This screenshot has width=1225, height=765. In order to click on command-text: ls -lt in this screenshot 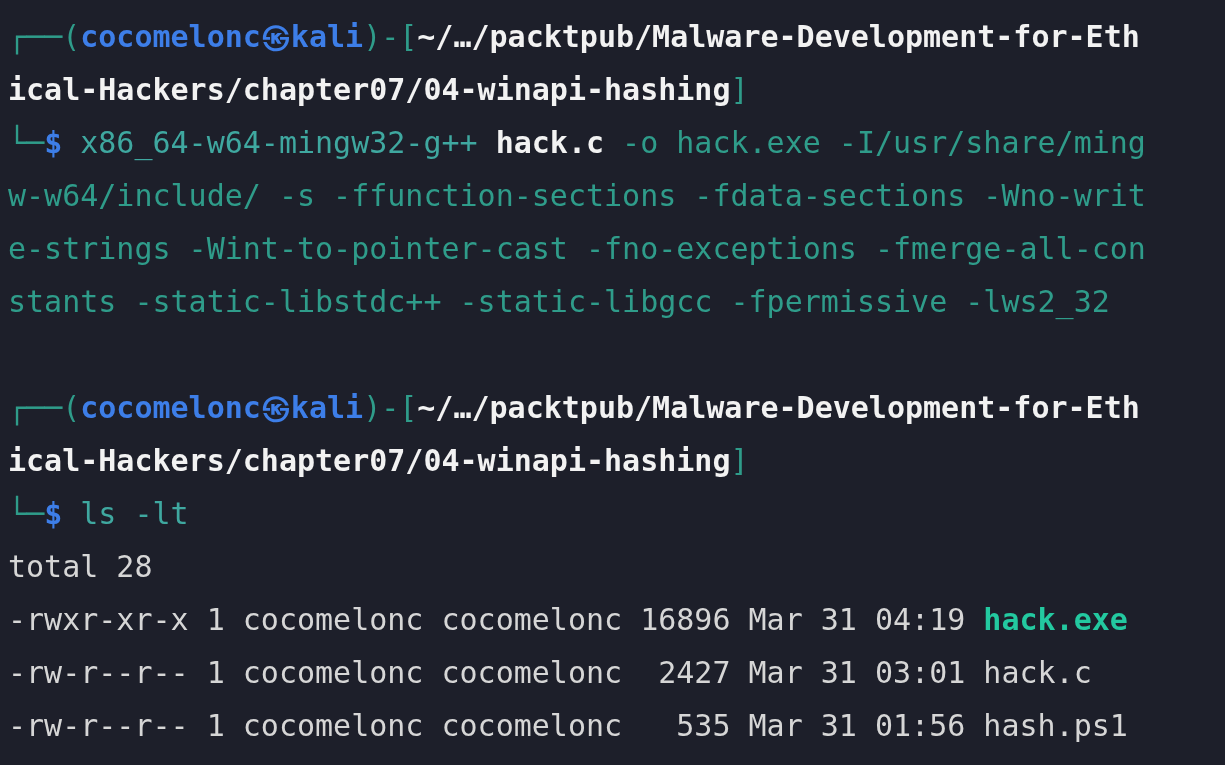, I will do `click(134, 514)`.